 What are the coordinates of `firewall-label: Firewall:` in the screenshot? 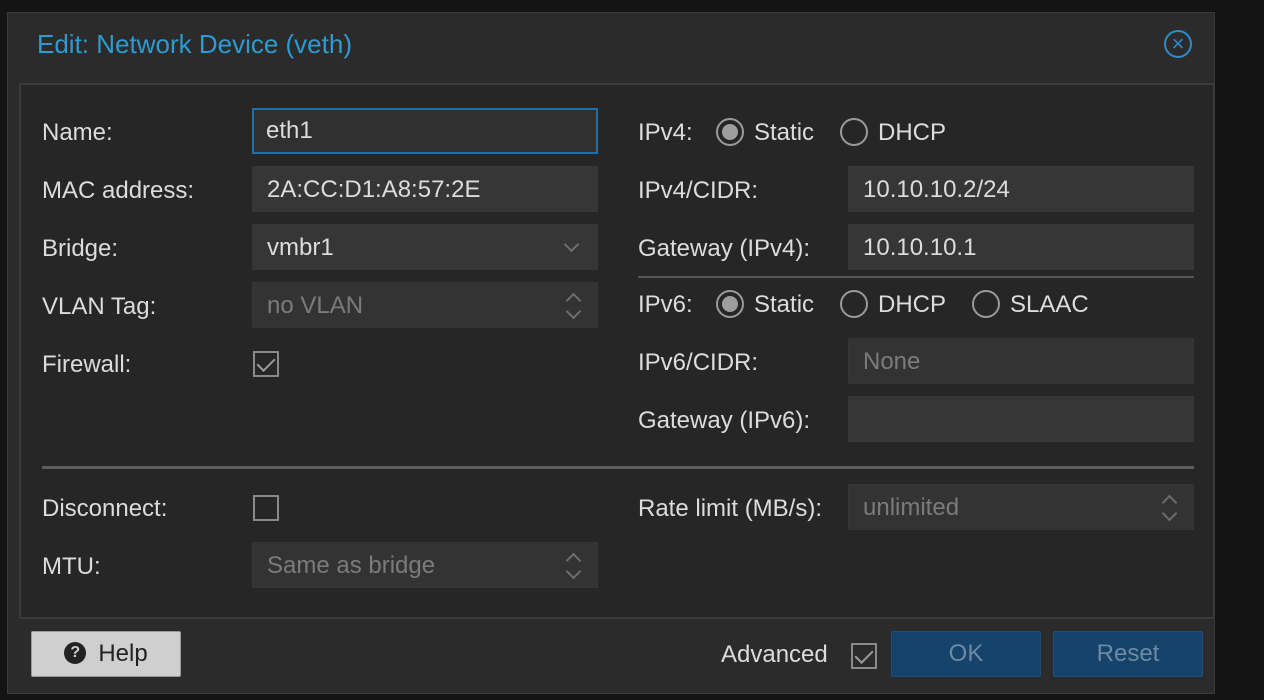 It's located at (87, 364).